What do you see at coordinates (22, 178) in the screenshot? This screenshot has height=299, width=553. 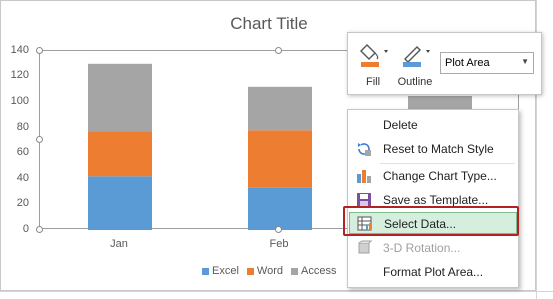 I see `y-tick-label: 40` at bounding box center [22, 178].